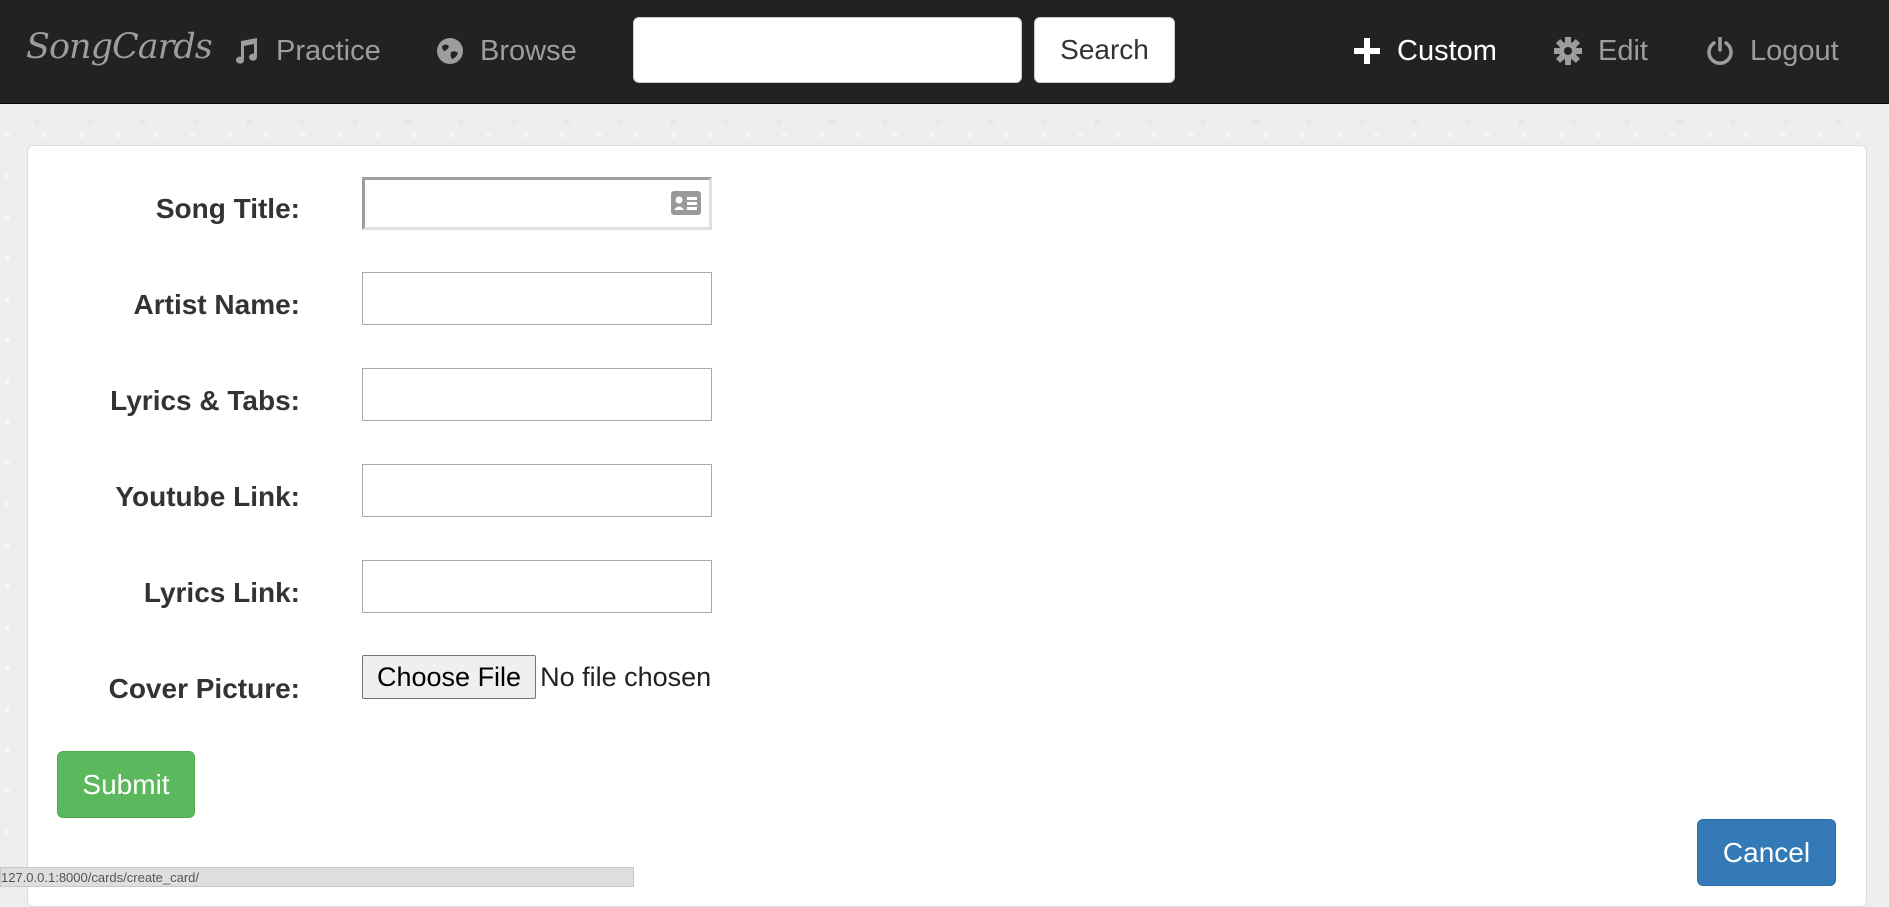 The image size is (1889, 907). I want to click on song-title-label: Song Title:, so click(227, 208).